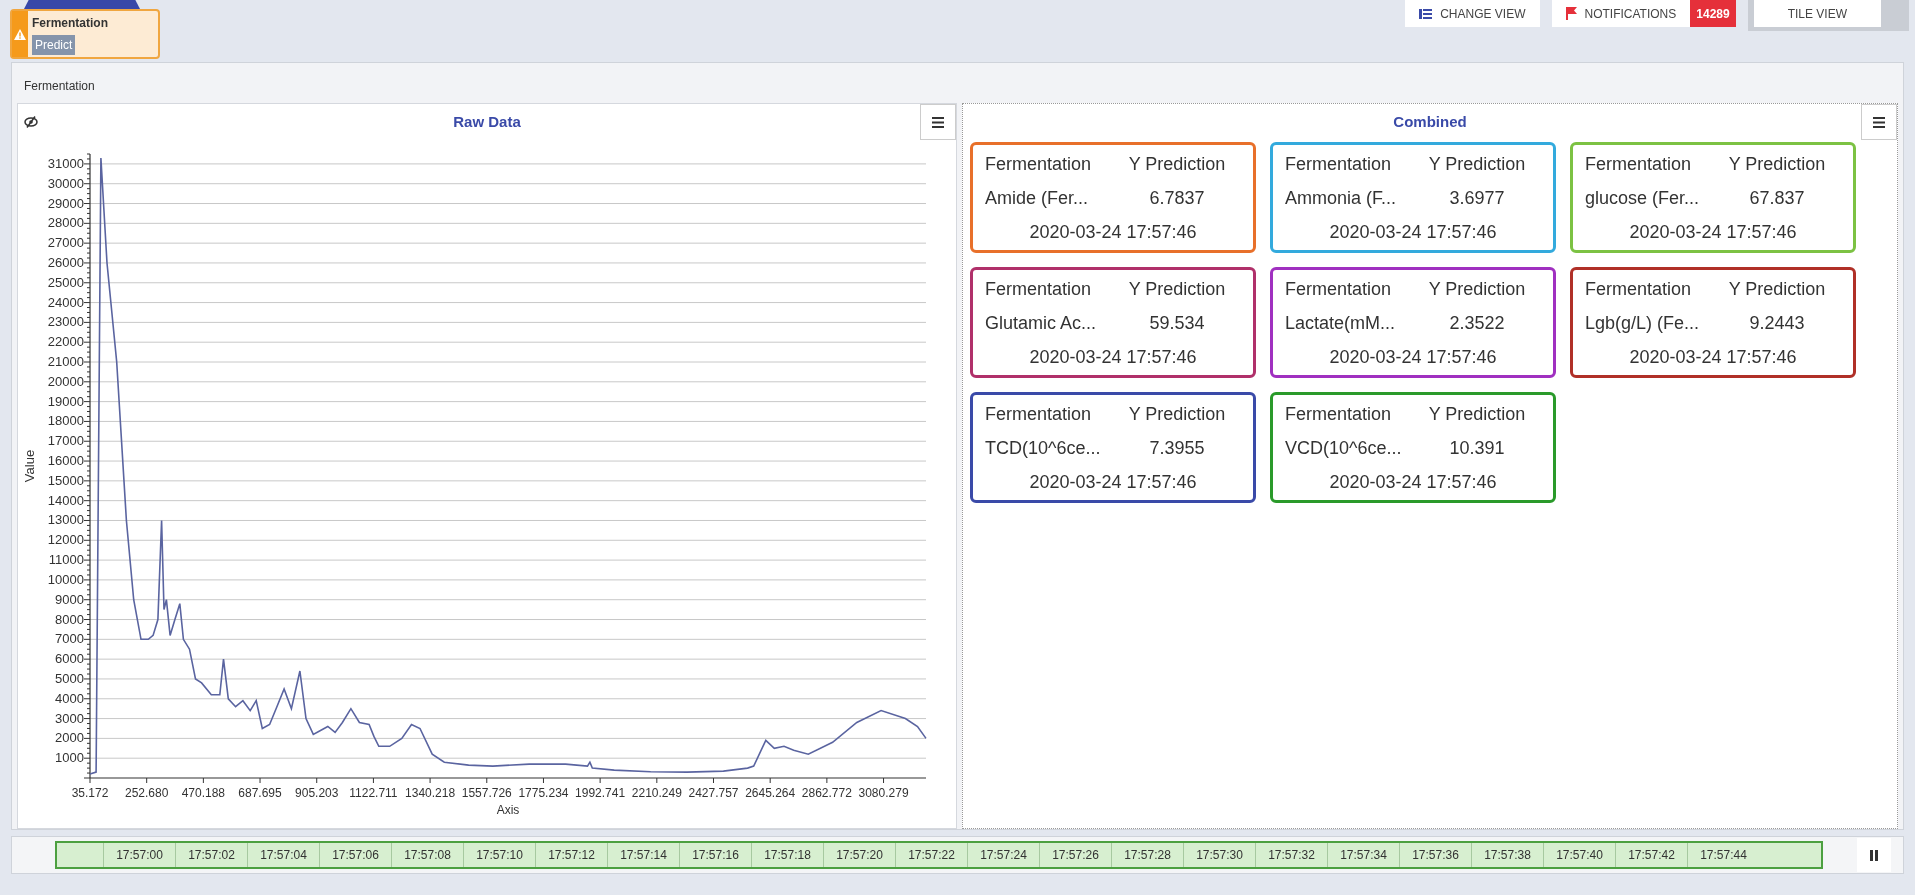 This screenshot has width=1915, height=895. What do you see at coordinates (1477, 198) in the screenshot?
I see `prediction-value: 3.6977` at bounding box center [1477, 198].